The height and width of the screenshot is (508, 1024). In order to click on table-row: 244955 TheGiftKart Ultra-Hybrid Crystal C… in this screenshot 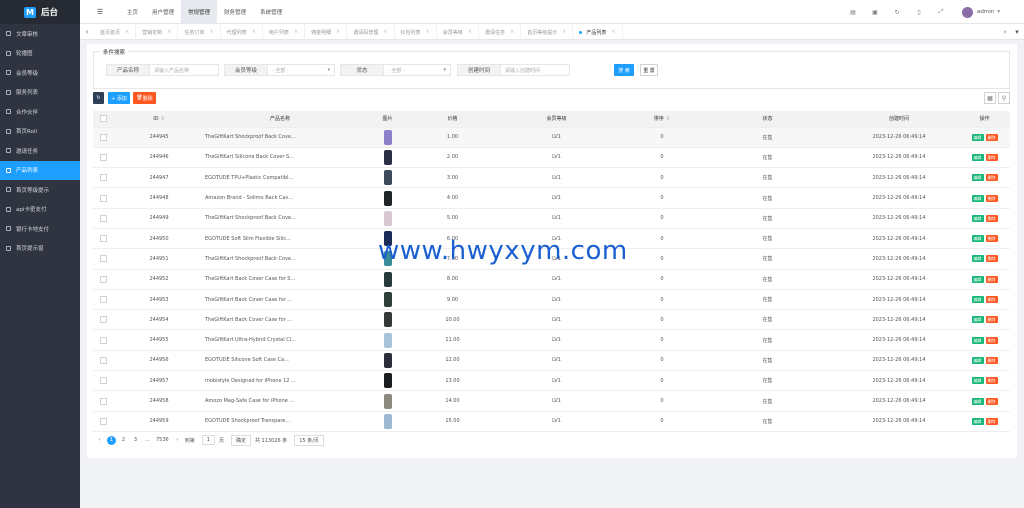, I will do `click(551, 340)`.